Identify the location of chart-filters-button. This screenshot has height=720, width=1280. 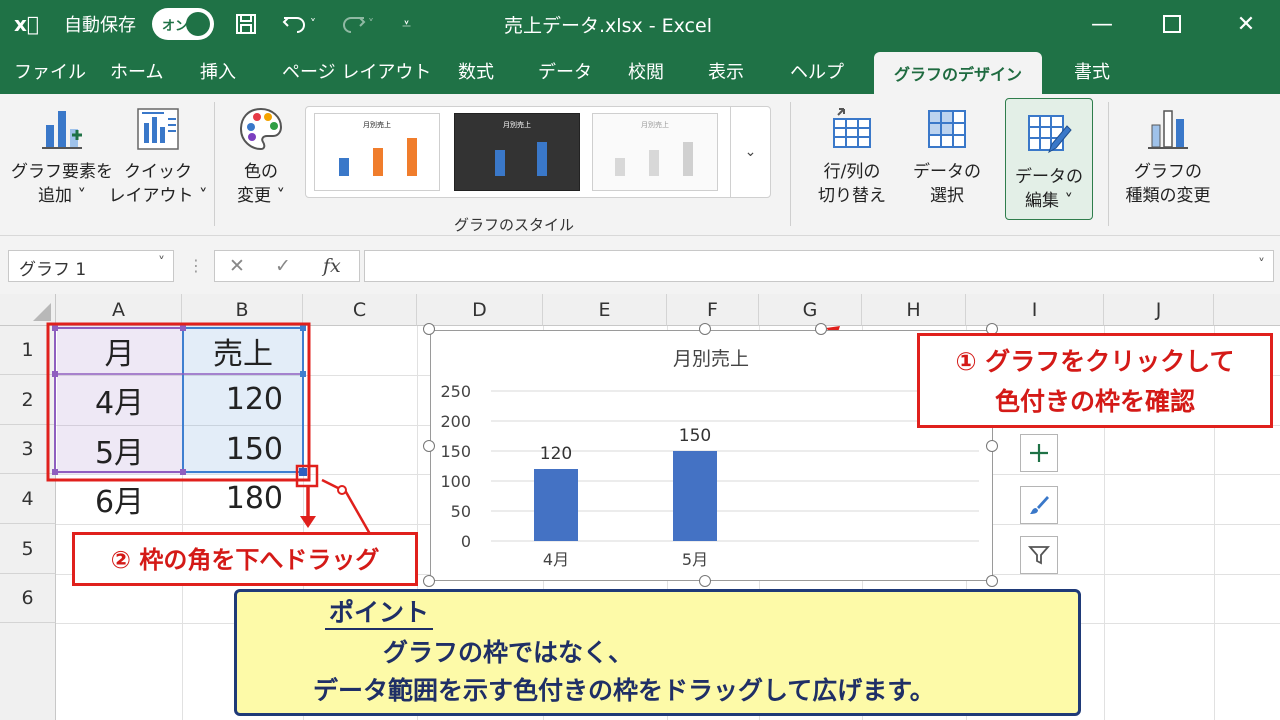
(1039, 555).